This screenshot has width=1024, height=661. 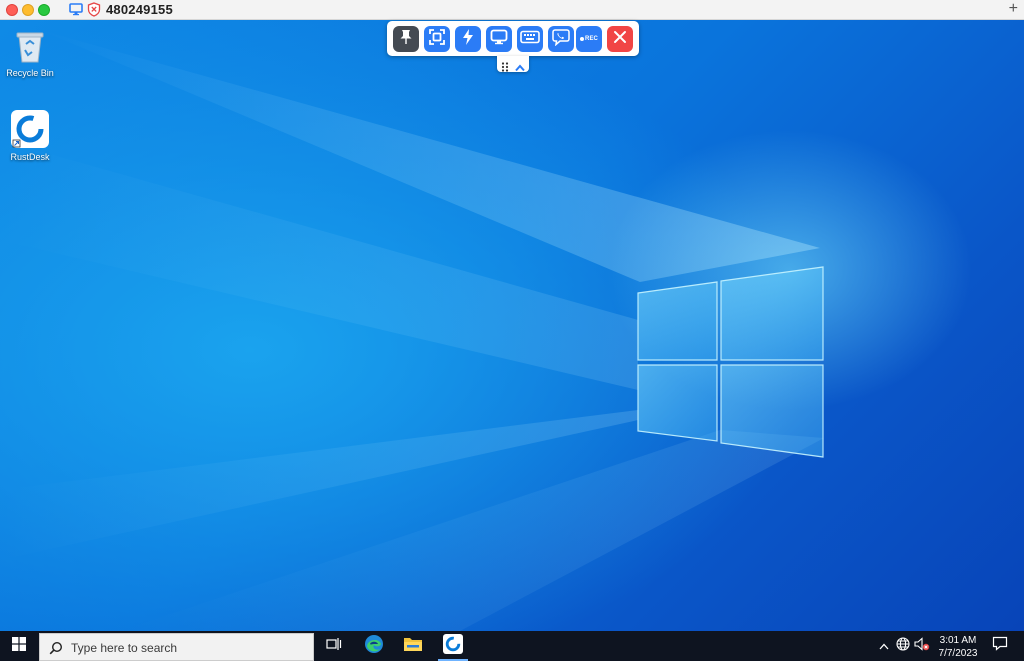 I want to click on chat-icon, so click(x=561, y=39).